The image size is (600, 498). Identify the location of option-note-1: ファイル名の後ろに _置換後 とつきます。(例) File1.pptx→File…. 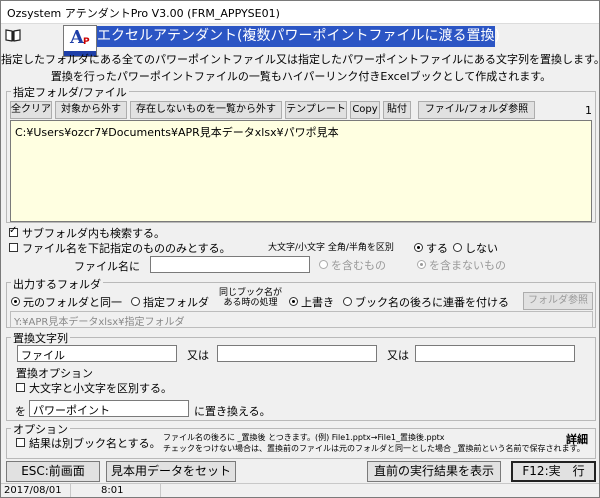
(304, 437).